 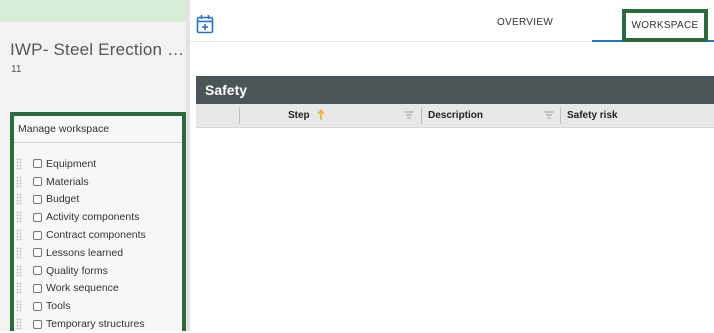 What do you see at coordinates (58, 306) in the screenshot?
I see `workspace-item-label: Tools` at bounding box center [58, 306].